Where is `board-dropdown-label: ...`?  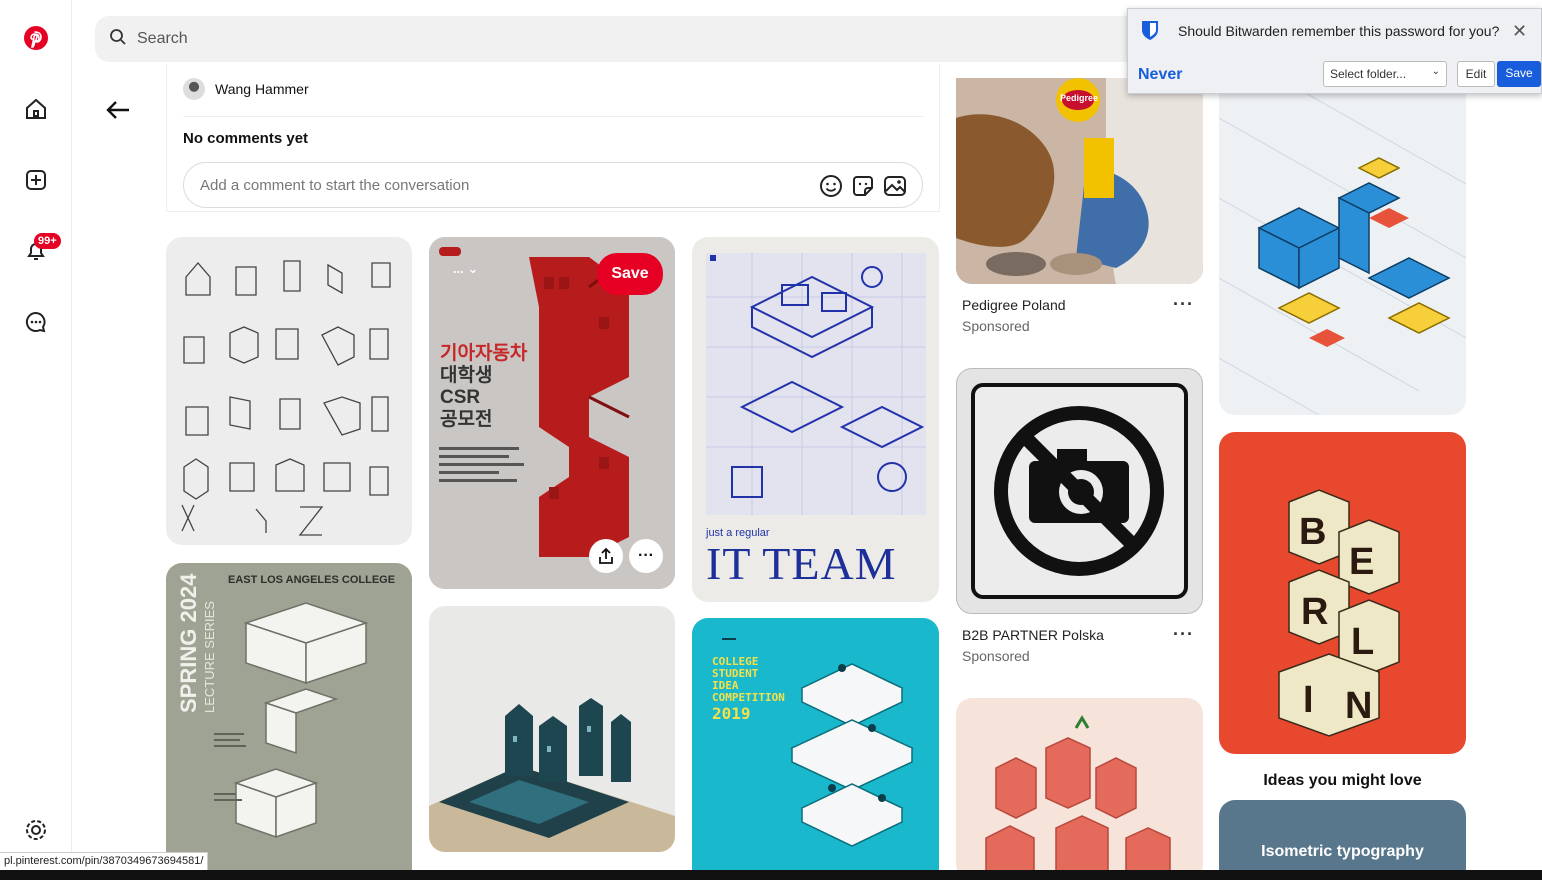 board-dropdown-label: ... is located at coordinates (458, 268).